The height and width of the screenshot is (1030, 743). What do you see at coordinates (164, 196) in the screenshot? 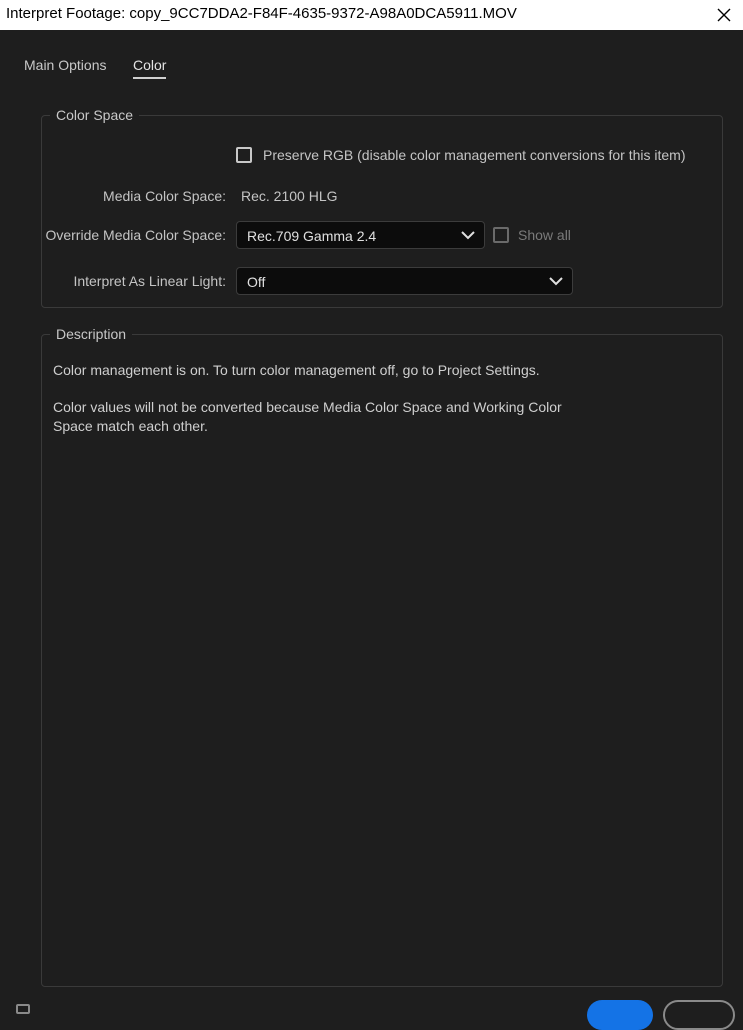
I see `media-color-space-label: Media Color Space:` at bounding box center [164, 196].